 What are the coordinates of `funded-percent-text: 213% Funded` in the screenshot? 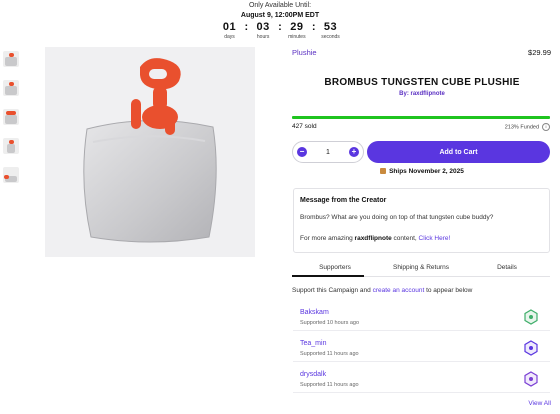 It's located at (521, 127).